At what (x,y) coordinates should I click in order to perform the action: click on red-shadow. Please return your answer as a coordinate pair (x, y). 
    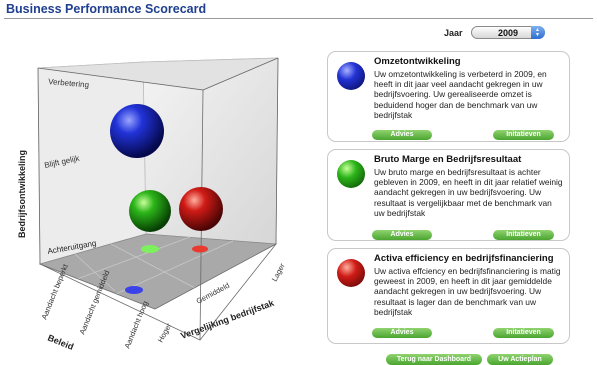
    Looking at the image, I should click on (200, 249).